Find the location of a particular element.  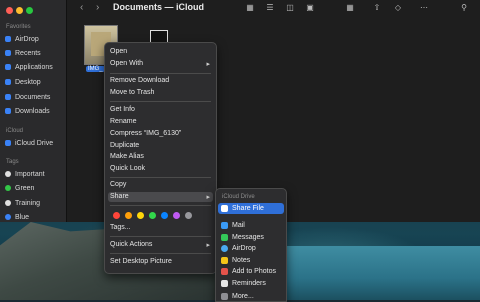

tag-yellow-icon is located at coordinates (140, 215).